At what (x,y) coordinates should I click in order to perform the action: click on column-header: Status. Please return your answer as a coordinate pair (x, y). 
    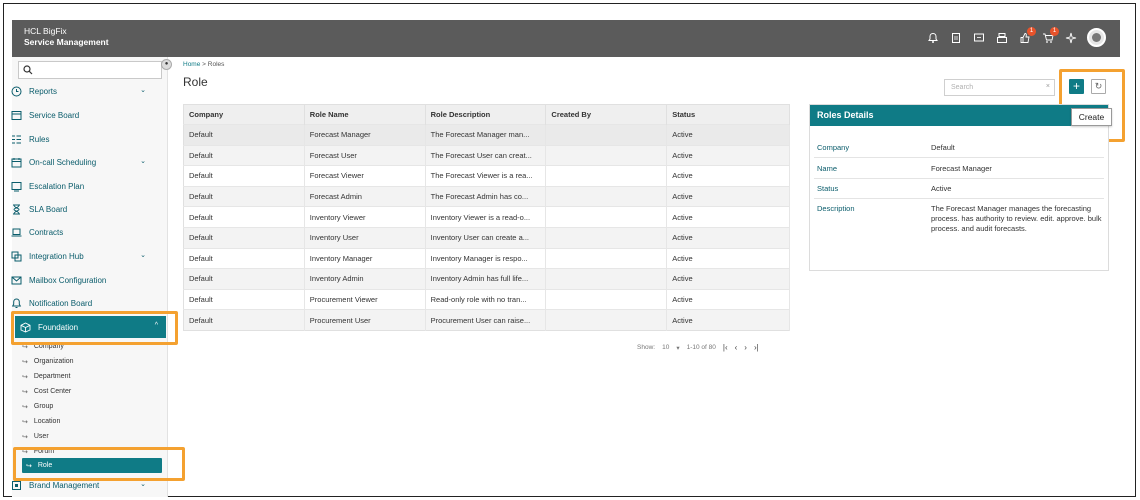
    Looking at the image, I should click on (728, 114).